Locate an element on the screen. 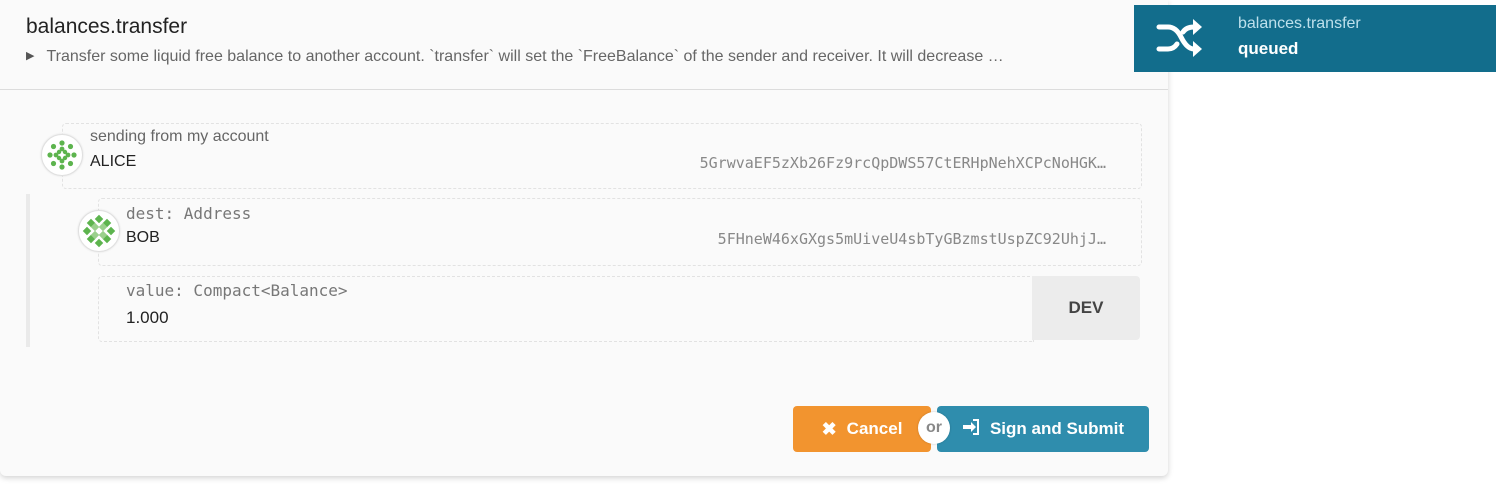  value-amount-input: 1.000 is located at coordinates (147, 318).